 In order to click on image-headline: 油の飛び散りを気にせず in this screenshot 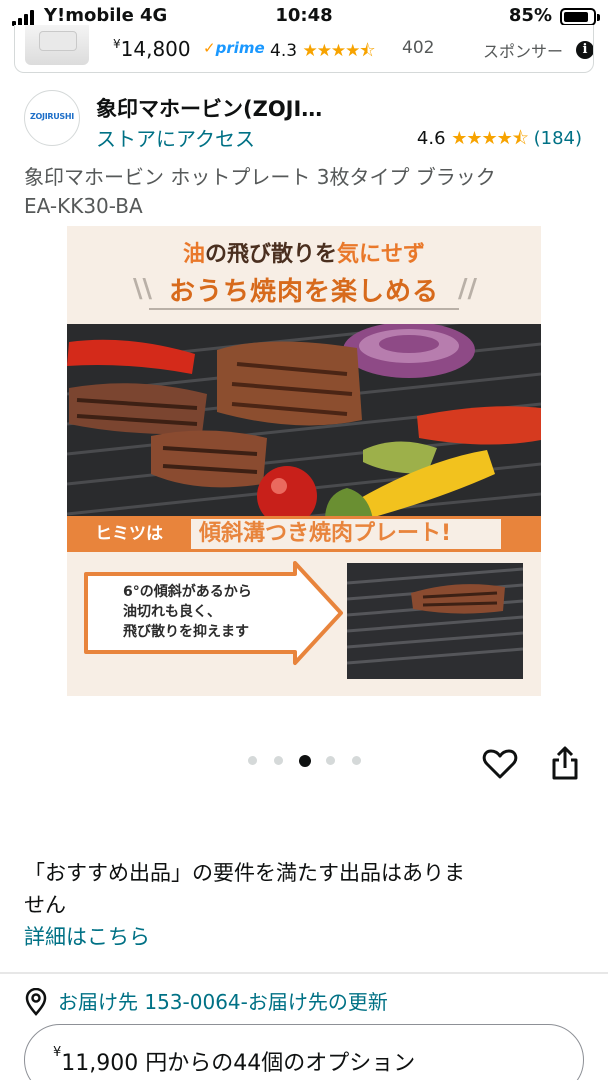, I will do `click(304, 252)`.